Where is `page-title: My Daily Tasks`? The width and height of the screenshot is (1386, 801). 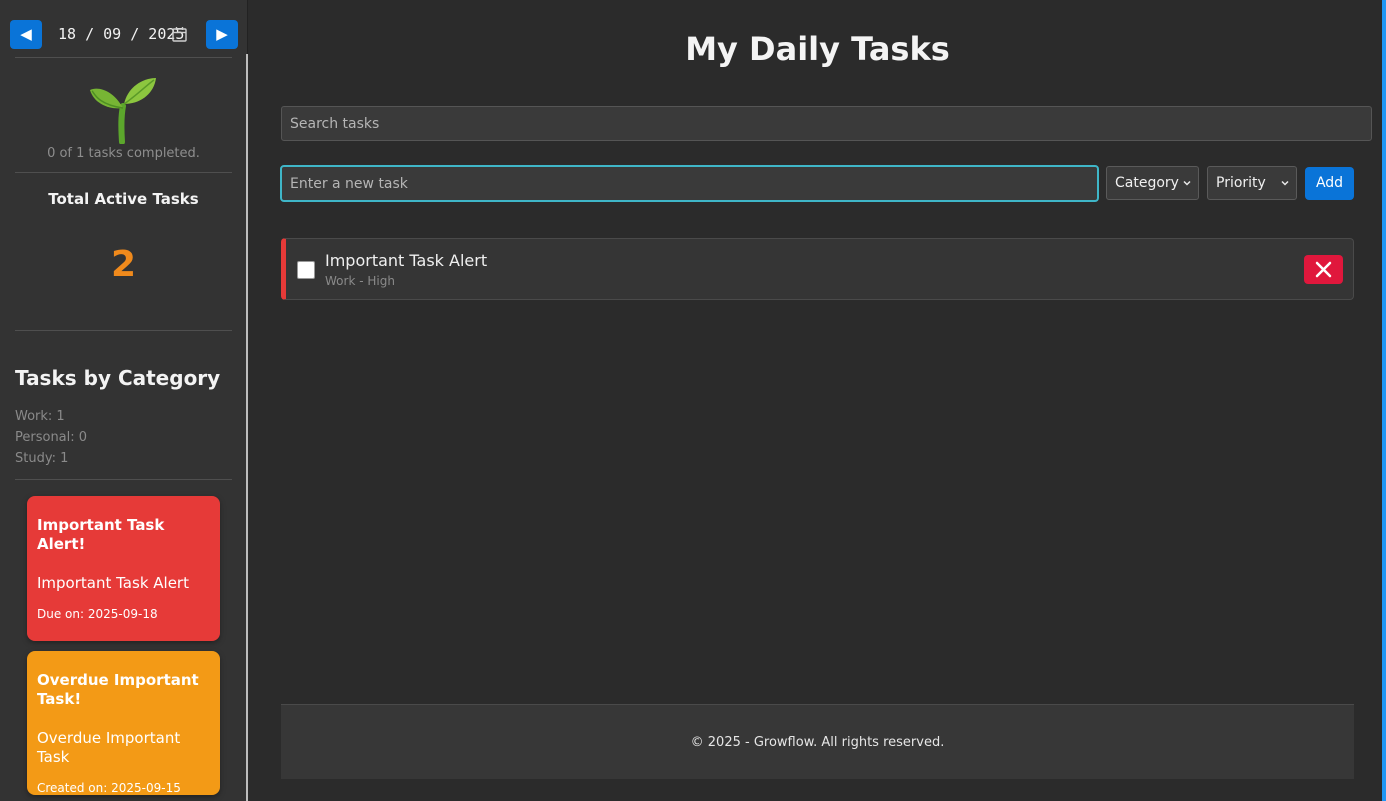 page-title: My Daily Tasks is located at coordinates (817, 49).